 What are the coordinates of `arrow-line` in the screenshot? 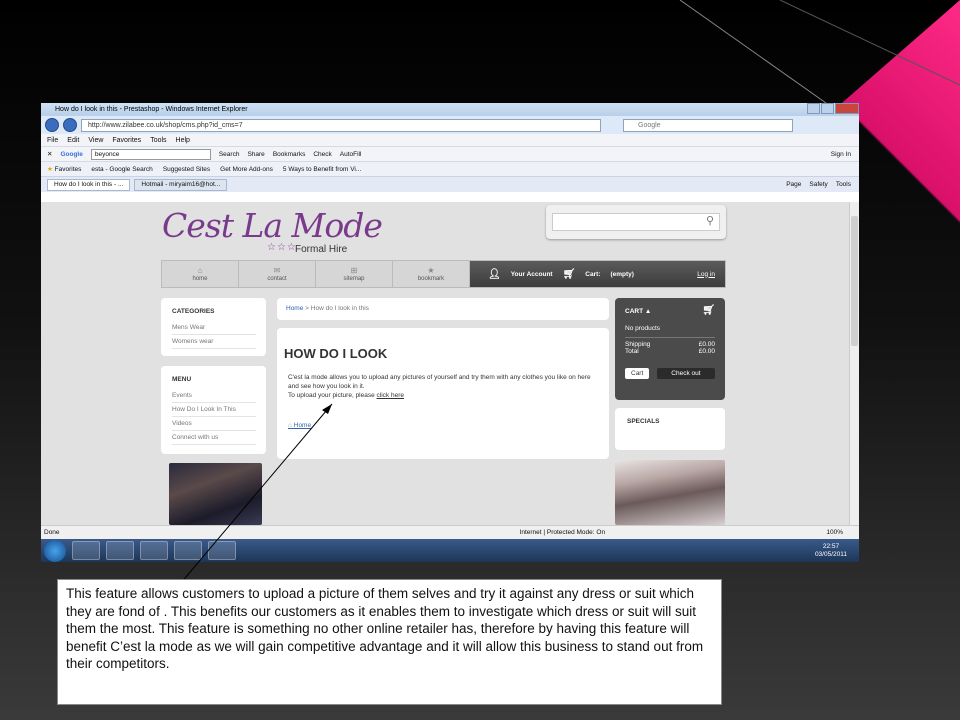 It's located at (256, 494).